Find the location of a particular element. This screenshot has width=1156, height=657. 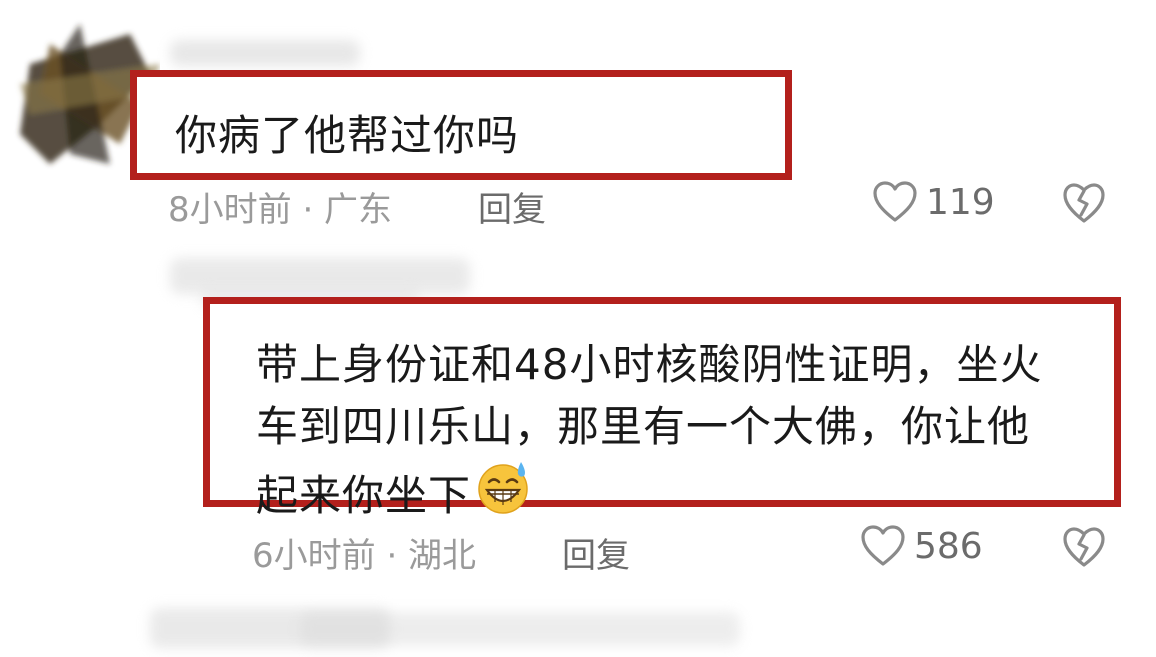

comment-2-like-button: 586 is located at coordinates (921, 546).